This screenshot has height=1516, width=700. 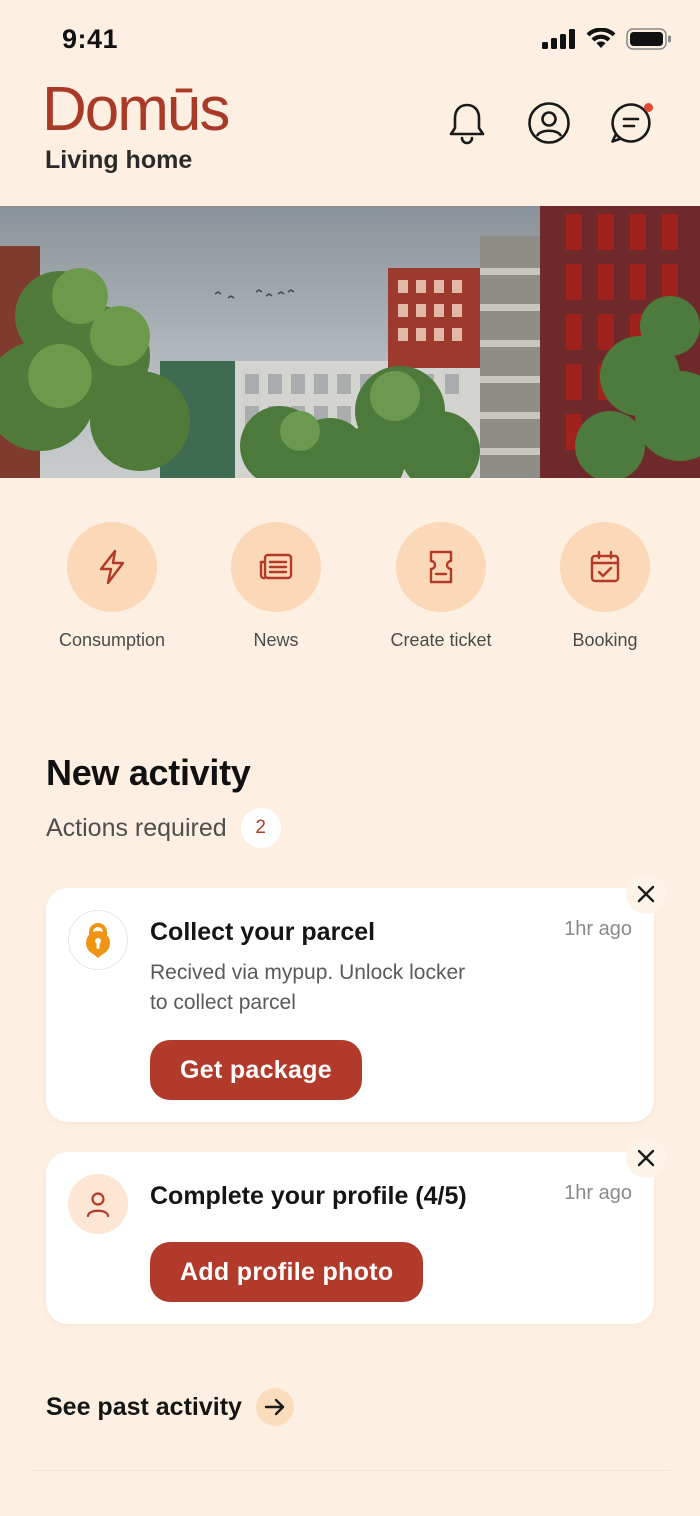 I want to click on lock-icon, so click(x=98, y=940).